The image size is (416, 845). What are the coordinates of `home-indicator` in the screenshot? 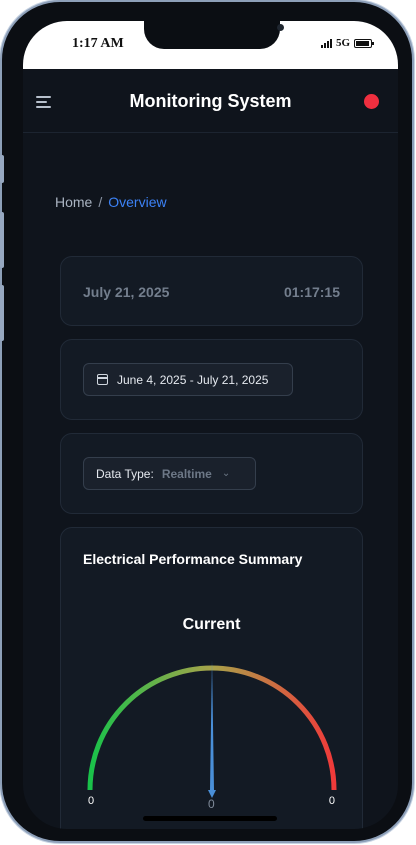 It's located at (210, 818).